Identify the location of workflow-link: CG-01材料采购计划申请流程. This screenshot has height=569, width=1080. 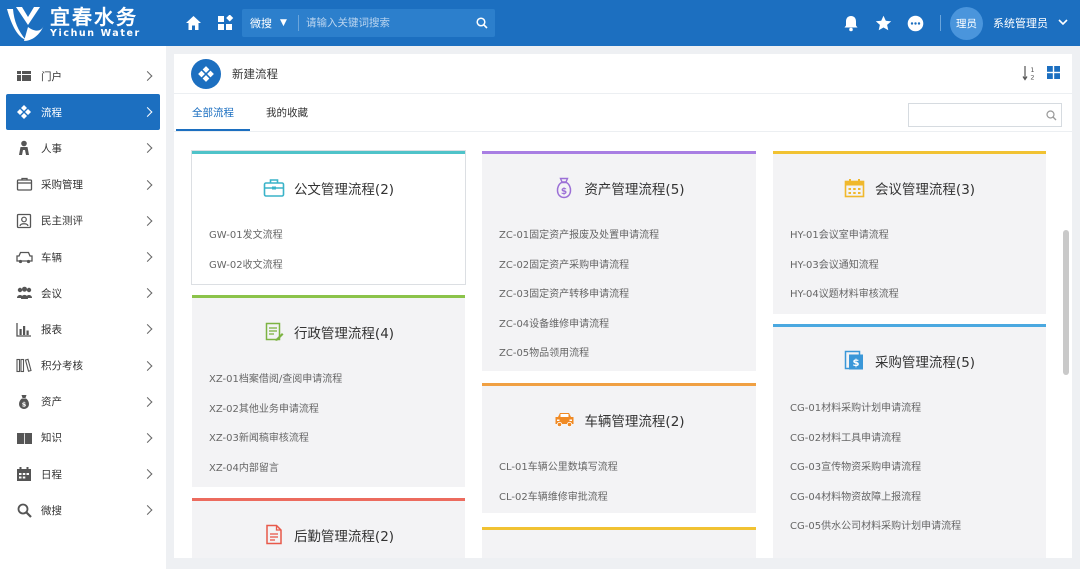
(918, 409).